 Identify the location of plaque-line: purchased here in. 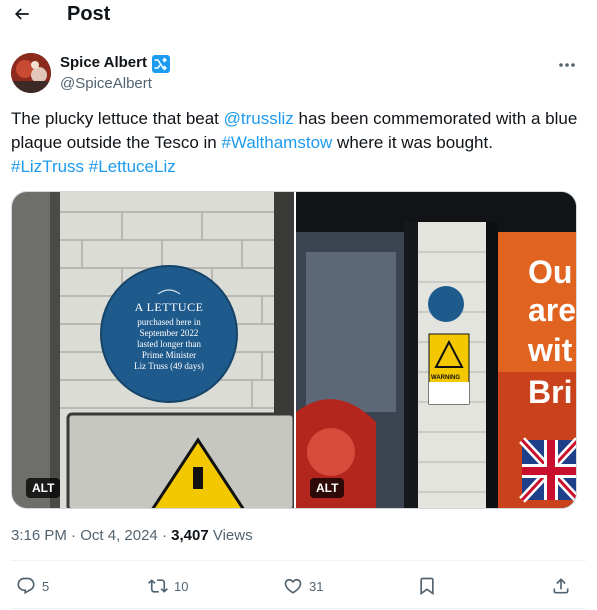
(169, 322).